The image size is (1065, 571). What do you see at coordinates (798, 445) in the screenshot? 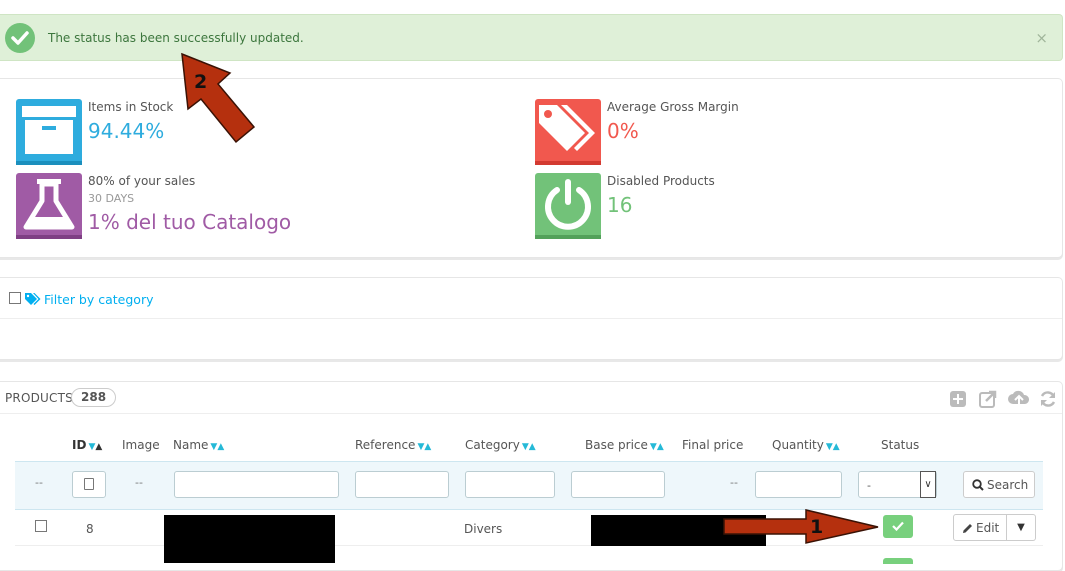
I see `column-quantity-label: Quantity` at bounding box center [798, 445].